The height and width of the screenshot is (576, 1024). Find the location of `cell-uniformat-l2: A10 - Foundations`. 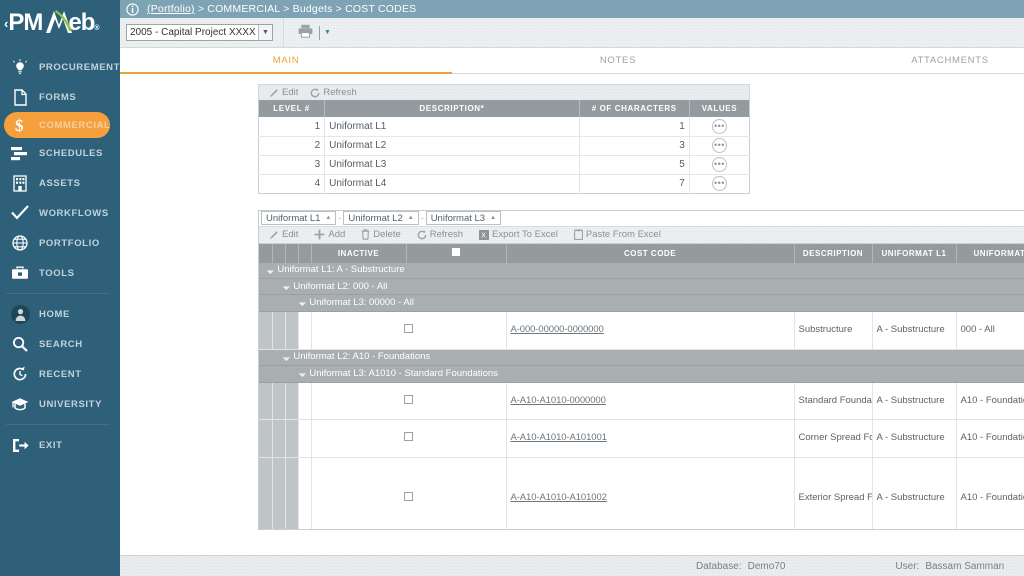

cell-uniformat-l2: A10 - Foundations is located at coordinates (990, 493).